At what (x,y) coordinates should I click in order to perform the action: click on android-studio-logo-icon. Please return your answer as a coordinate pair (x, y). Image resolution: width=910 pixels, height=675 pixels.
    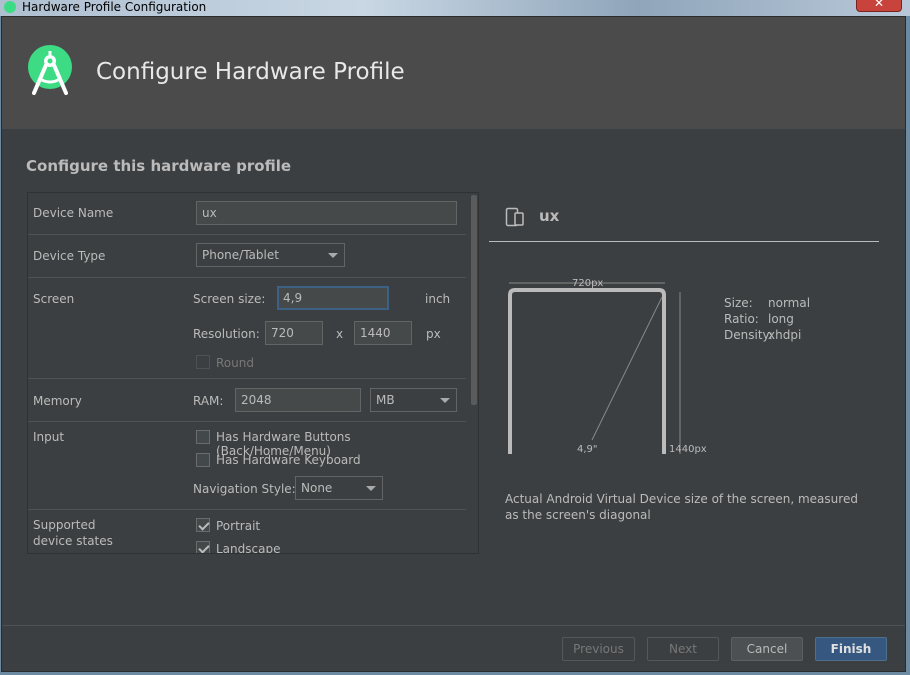
    Looking at the image, I should click on (50, 70).